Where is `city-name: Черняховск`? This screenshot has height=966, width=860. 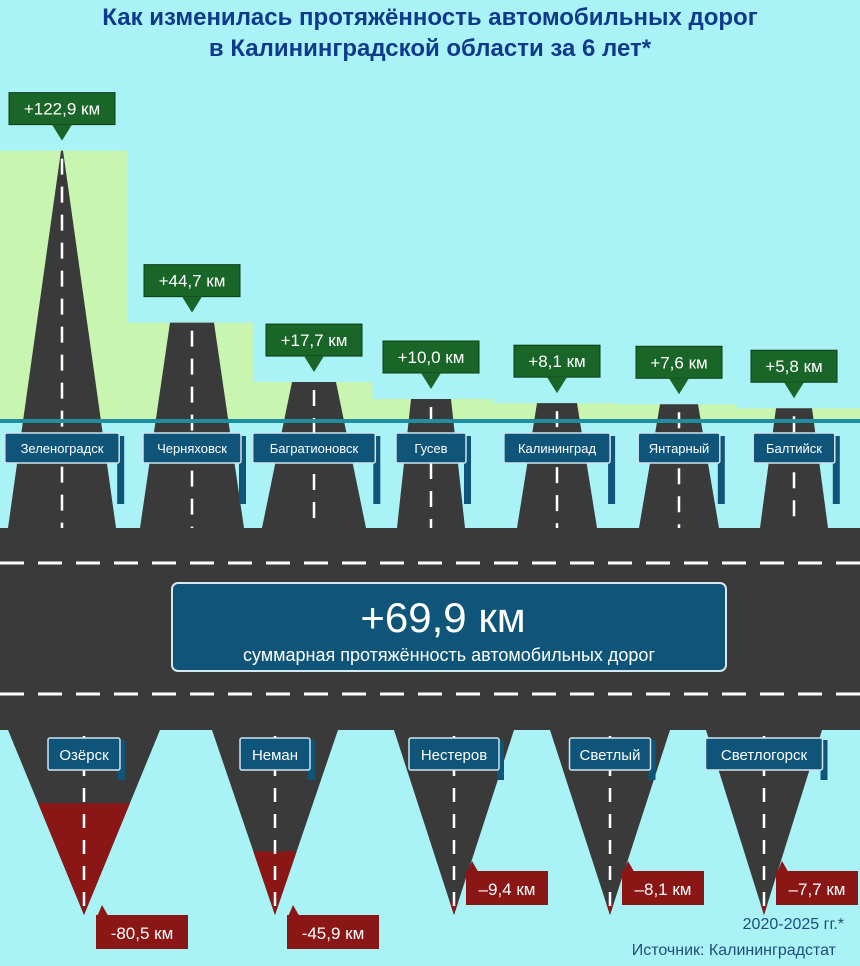
city-name: Черняховск is located at coordinates (192, 448).